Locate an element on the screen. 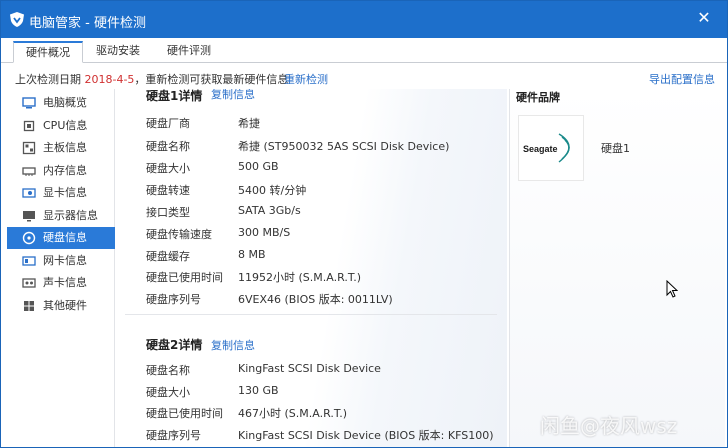 Image resolution: width=728 pixels, height=448 pixels. hard-disk-icon is located at coordinates (29, 238).